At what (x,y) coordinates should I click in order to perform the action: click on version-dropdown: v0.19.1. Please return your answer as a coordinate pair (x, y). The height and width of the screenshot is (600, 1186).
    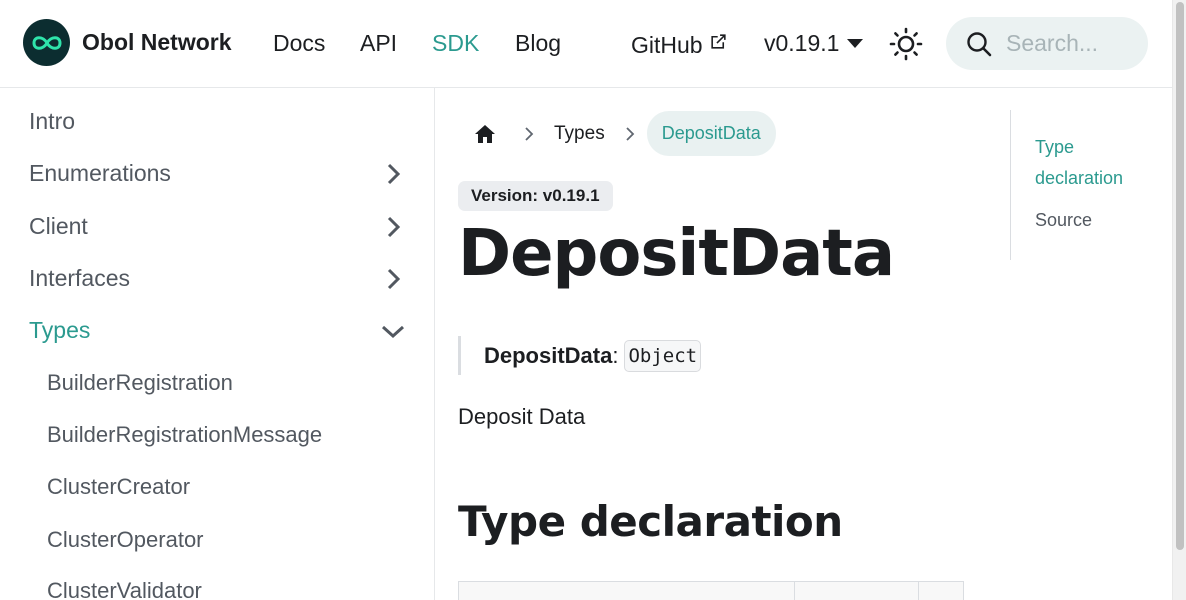
    Looking at the image, I should click on (814, 43).